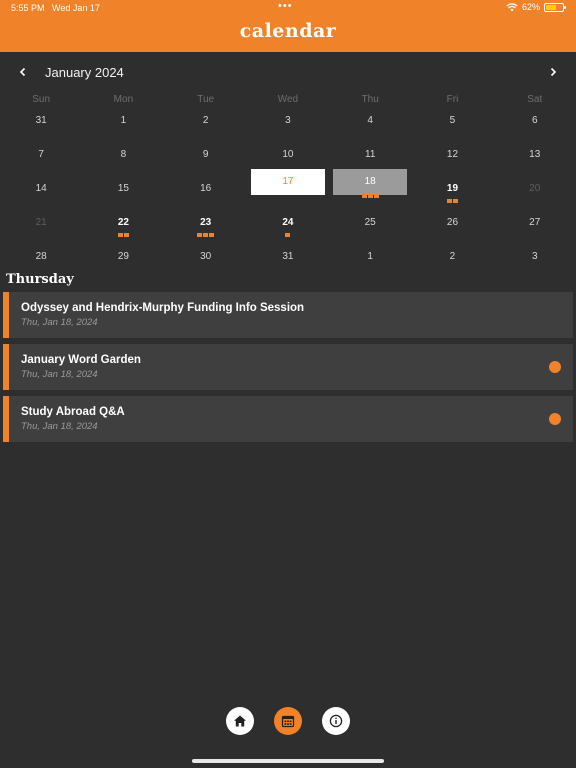 Image resolution: width=576 pixels, height=768 pixels. I want to click on multitasking-dots-icon: •••, so click(285, 6).